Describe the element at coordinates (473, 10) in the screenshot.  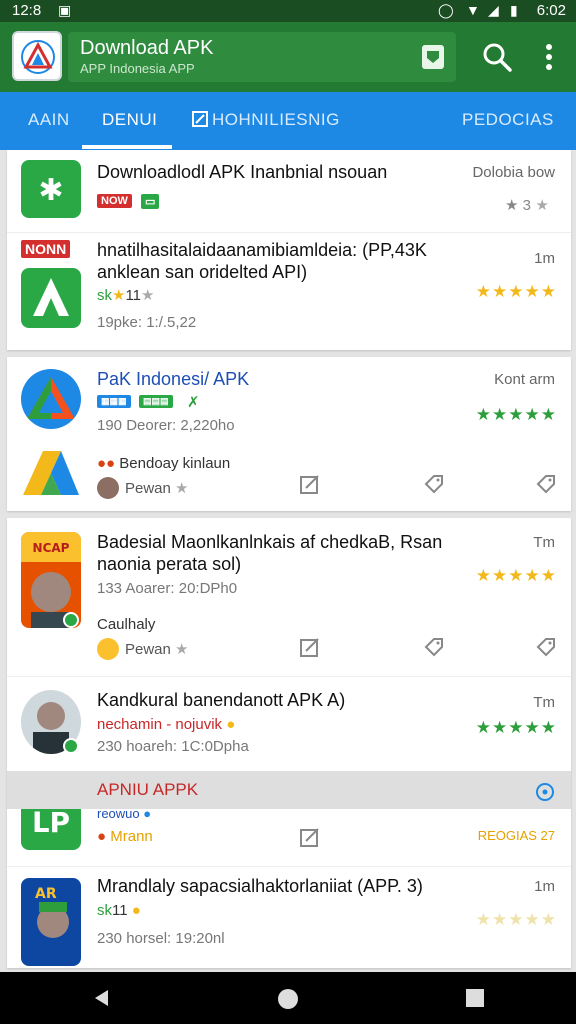
I see `wifi-icon: ▼` at that location.